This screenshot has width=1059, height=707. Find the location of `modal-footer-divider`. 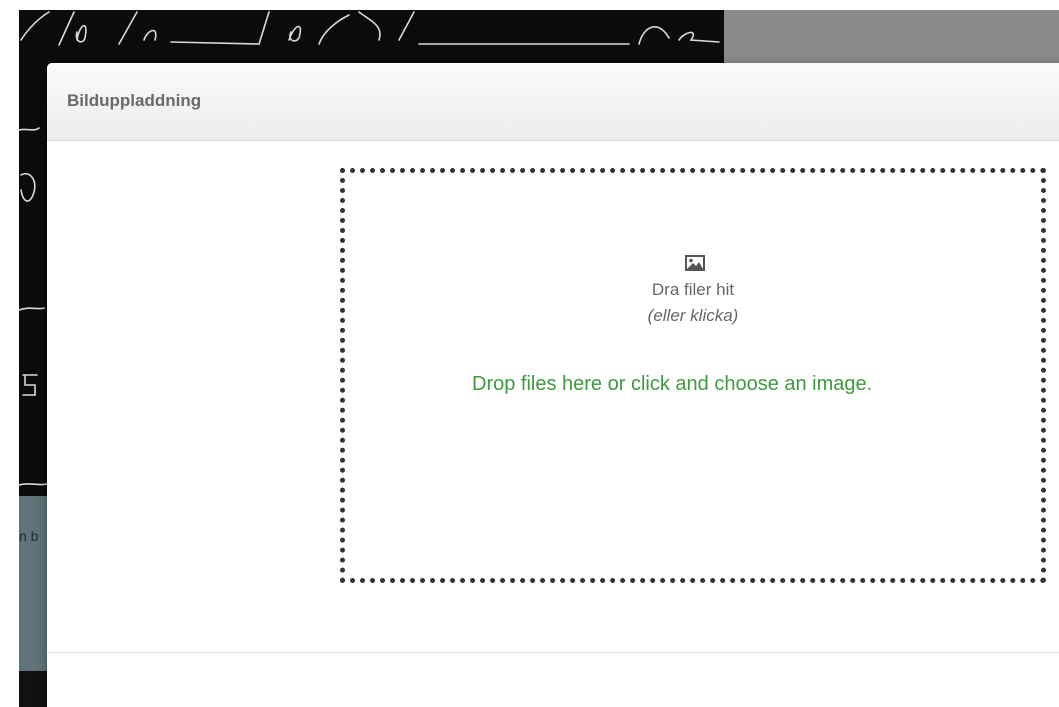

modal-footer-divider is located at coordinates (553, 652).